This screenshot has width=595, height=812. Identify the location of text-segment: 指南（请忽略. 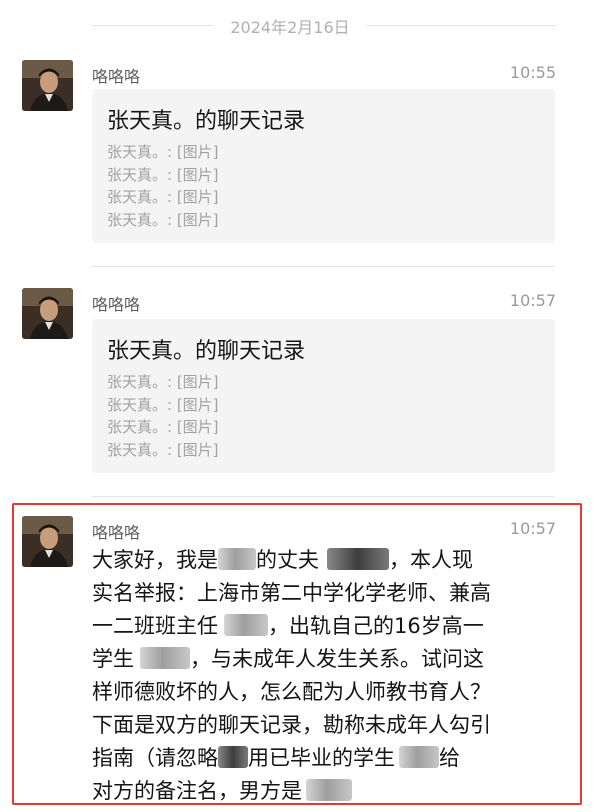
(155, 758).